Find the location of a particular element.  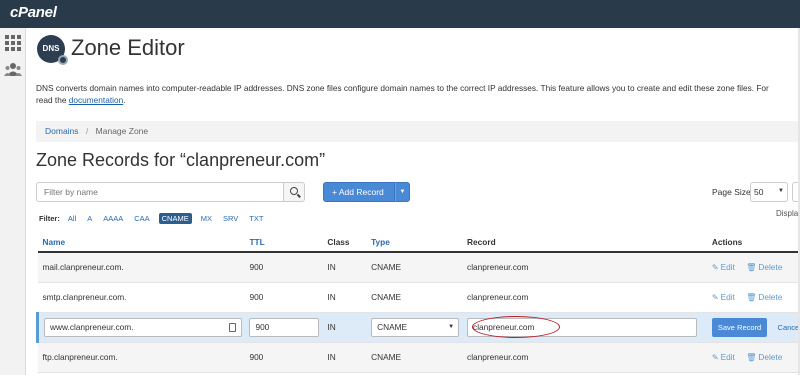

record-name: smtp.clanpreneur.com. is located at coordinates (141, 297).